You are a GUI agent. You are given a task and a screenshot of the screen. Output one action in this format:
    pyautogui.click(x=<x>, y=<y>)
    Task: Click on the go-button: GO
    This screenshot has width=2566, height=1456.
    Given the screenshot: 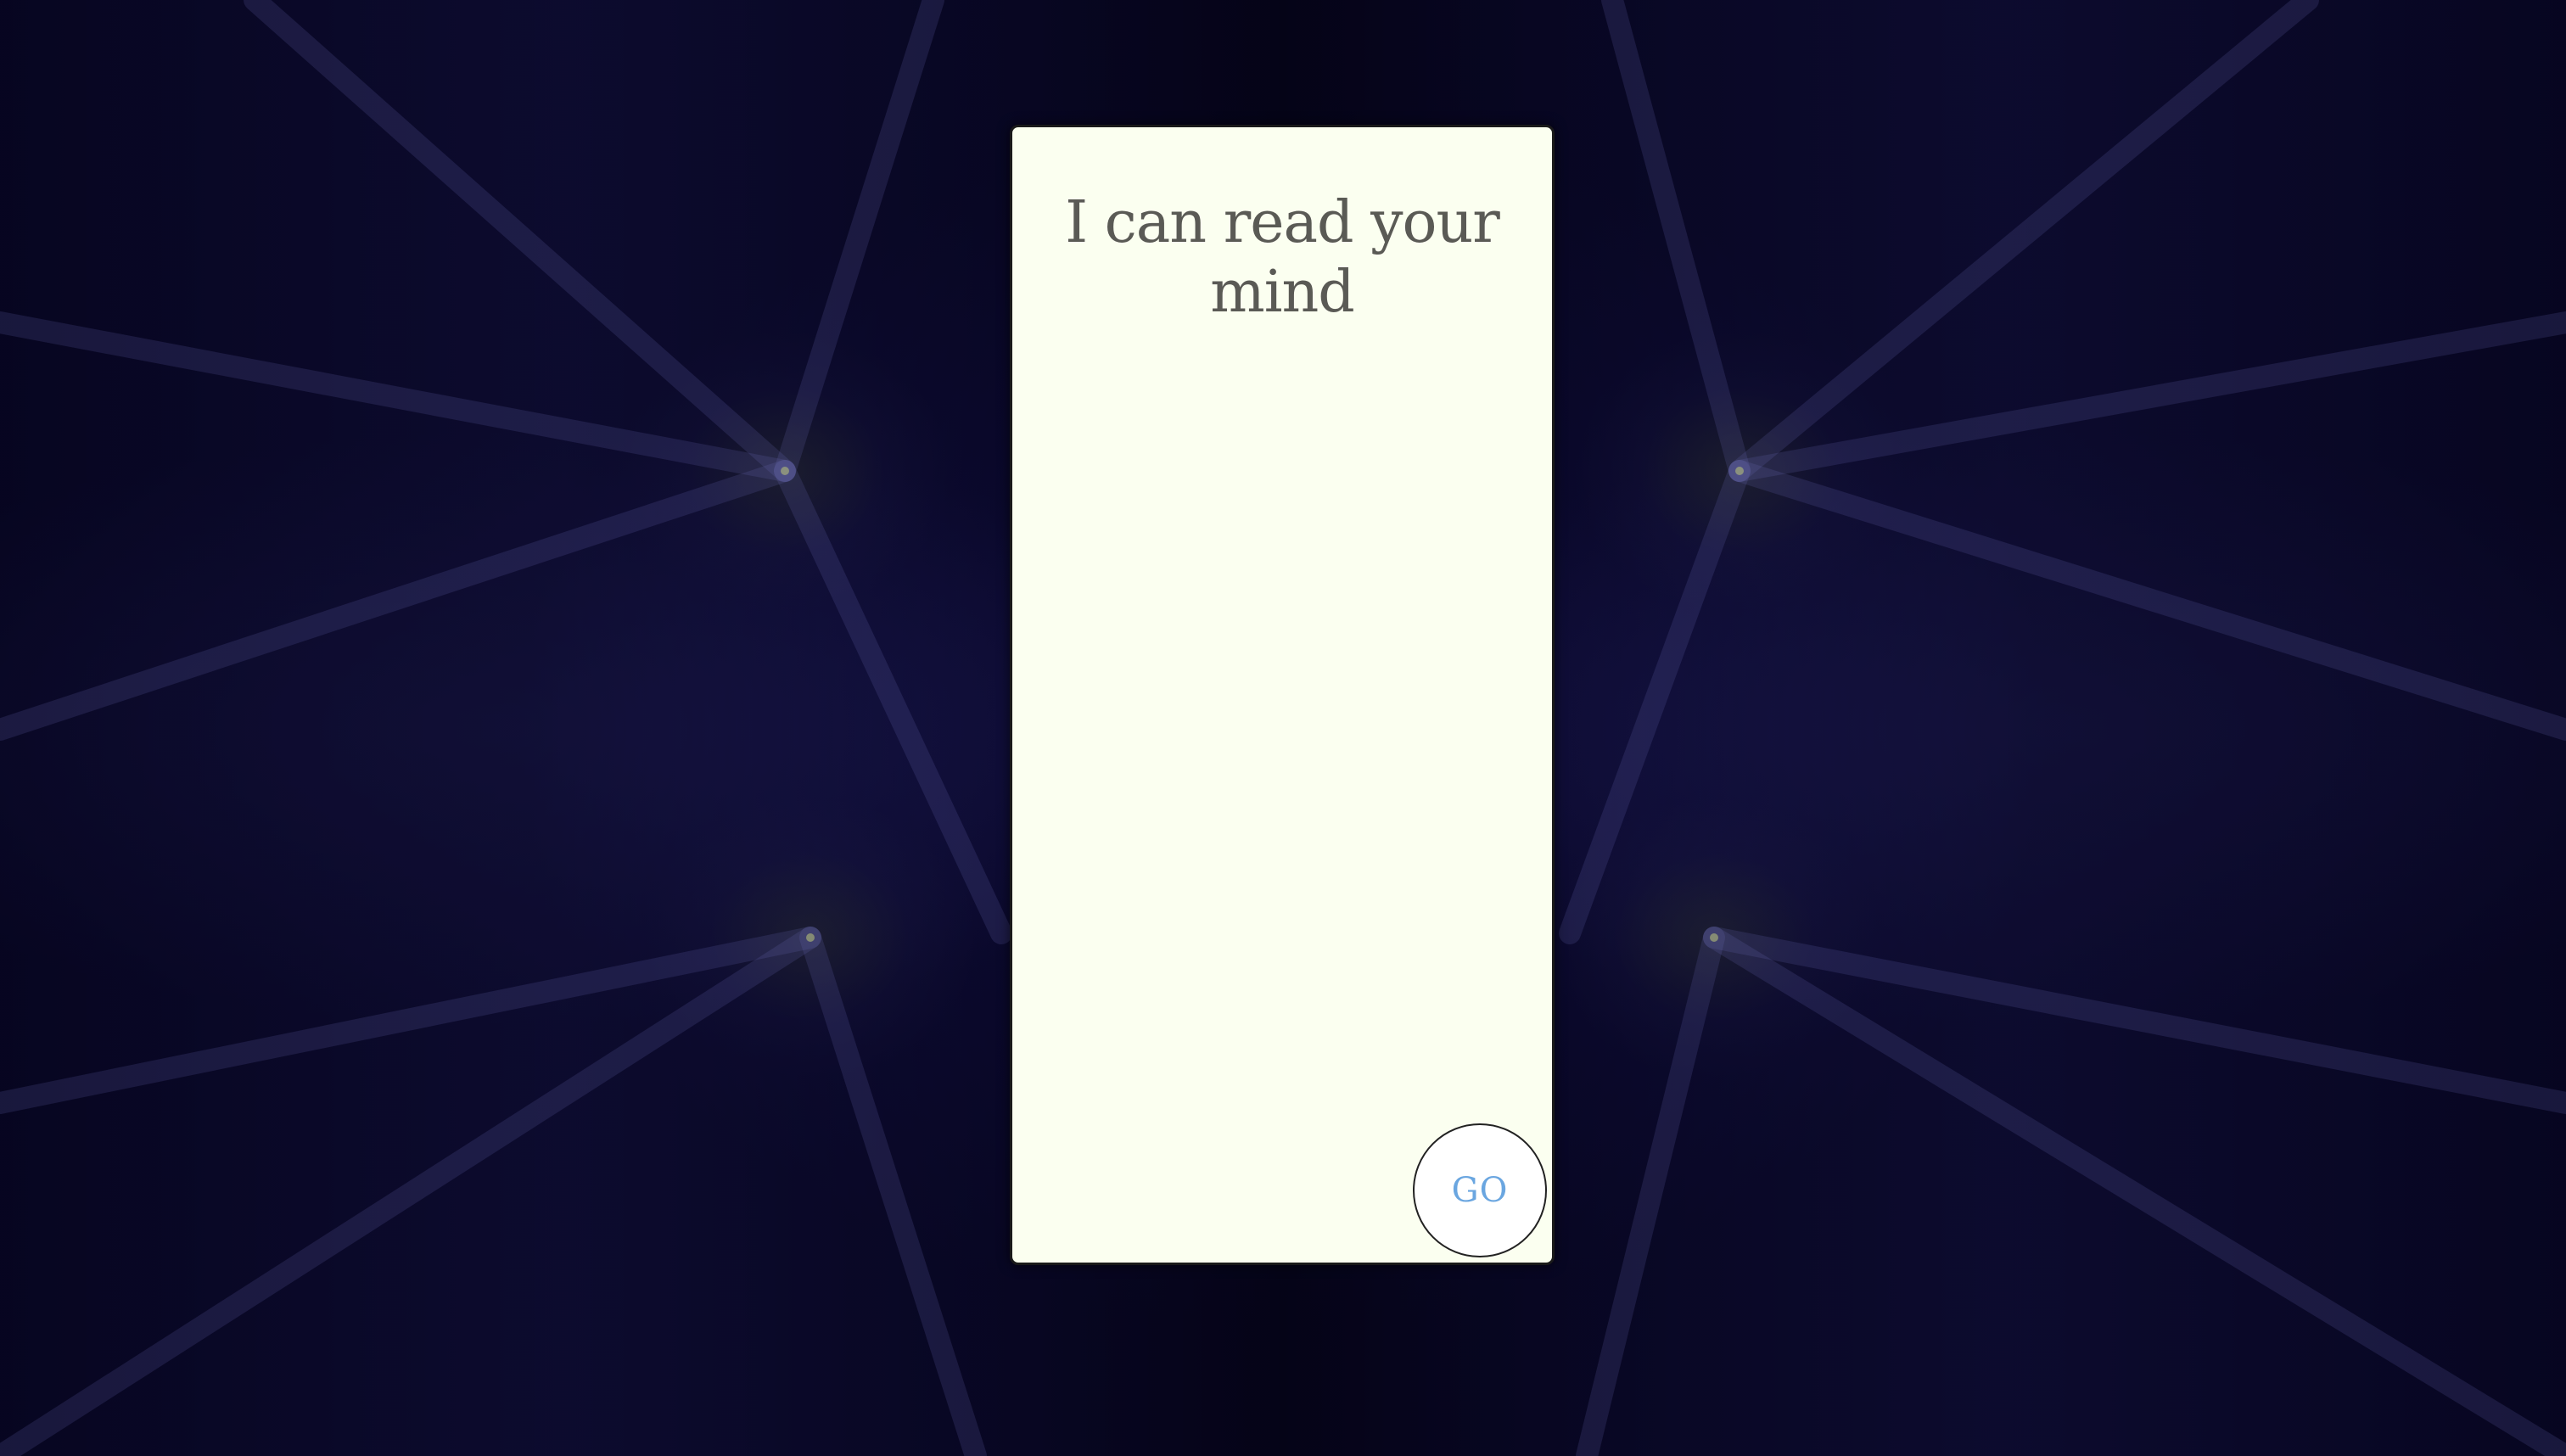 What is the action you would take?
    pyautogui.click(x=1480, y=1190)
    